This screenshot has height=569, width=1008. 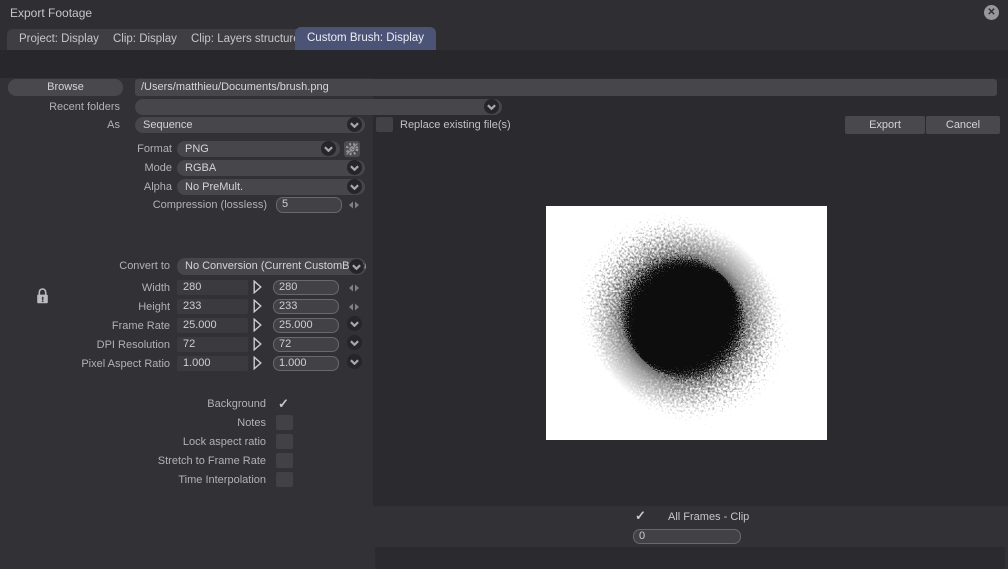 What do you see at coordinates (257, 344) in the screenshot?
I see `dpi-apply-triangle-icon` at bounding box center [257, 344].